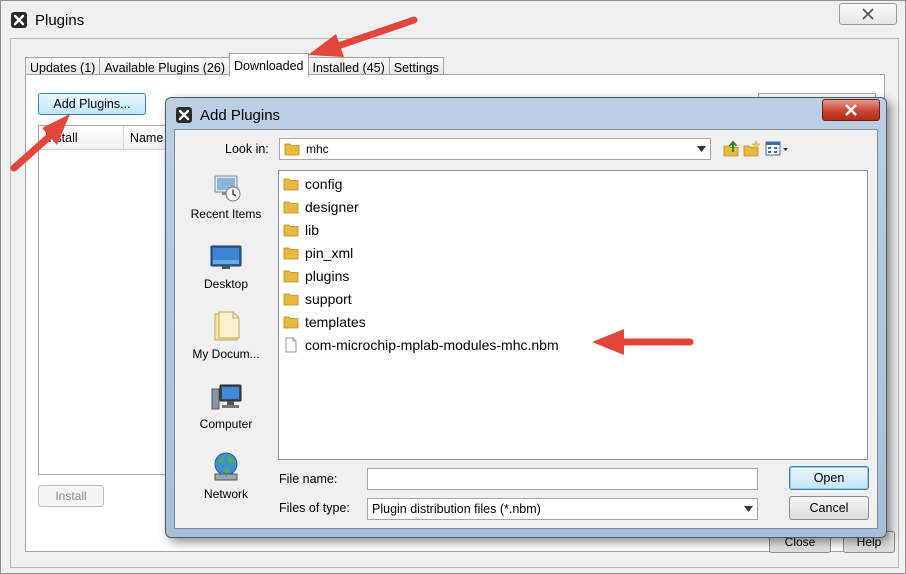 This screenshot has width=906, height=574. What do you see at coordinates (226, 257) in the screenshot?
I see `desktop-icon` at bounding box center [226, 257].